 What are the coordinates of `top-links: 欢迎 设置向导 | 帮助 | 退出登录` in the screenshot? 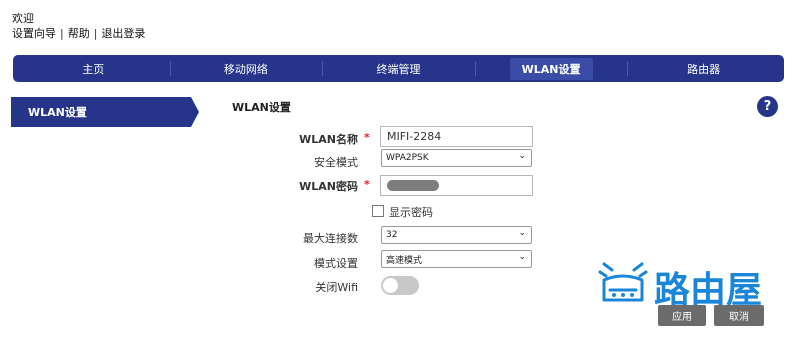 It's located at (78, 26).